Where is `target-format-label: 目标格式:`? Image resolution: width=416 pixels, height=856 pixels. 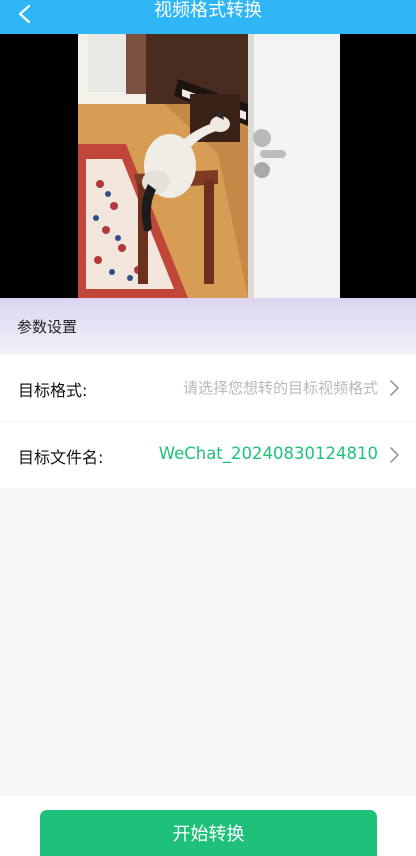
target-format-label: 目标格式: is located at coordinates (53, 390).